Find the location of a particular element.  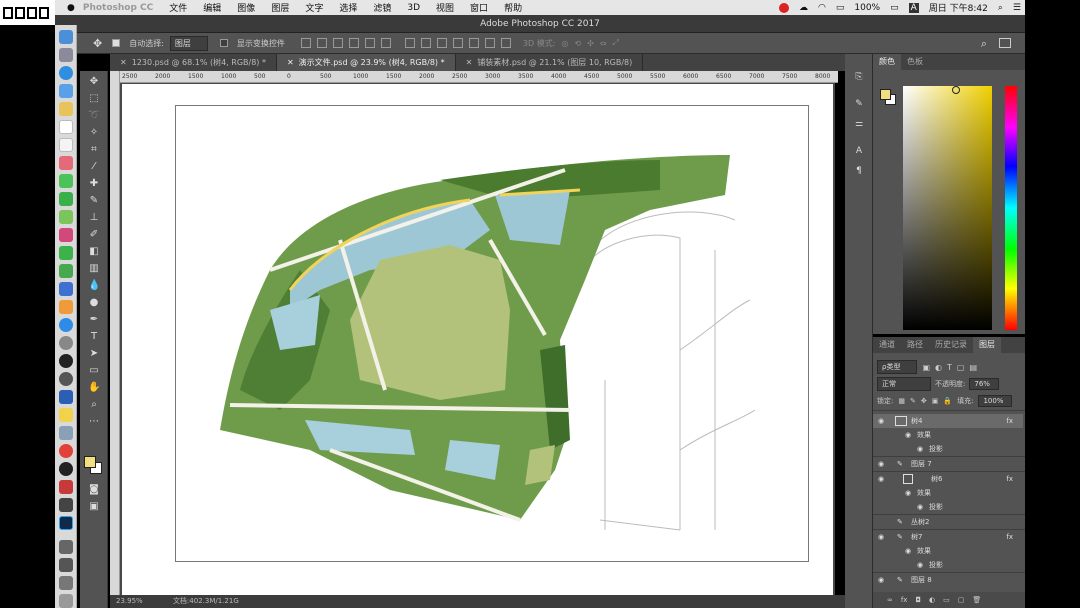

clock: 周日 下午8:42 is located at coordinates (958, 7).